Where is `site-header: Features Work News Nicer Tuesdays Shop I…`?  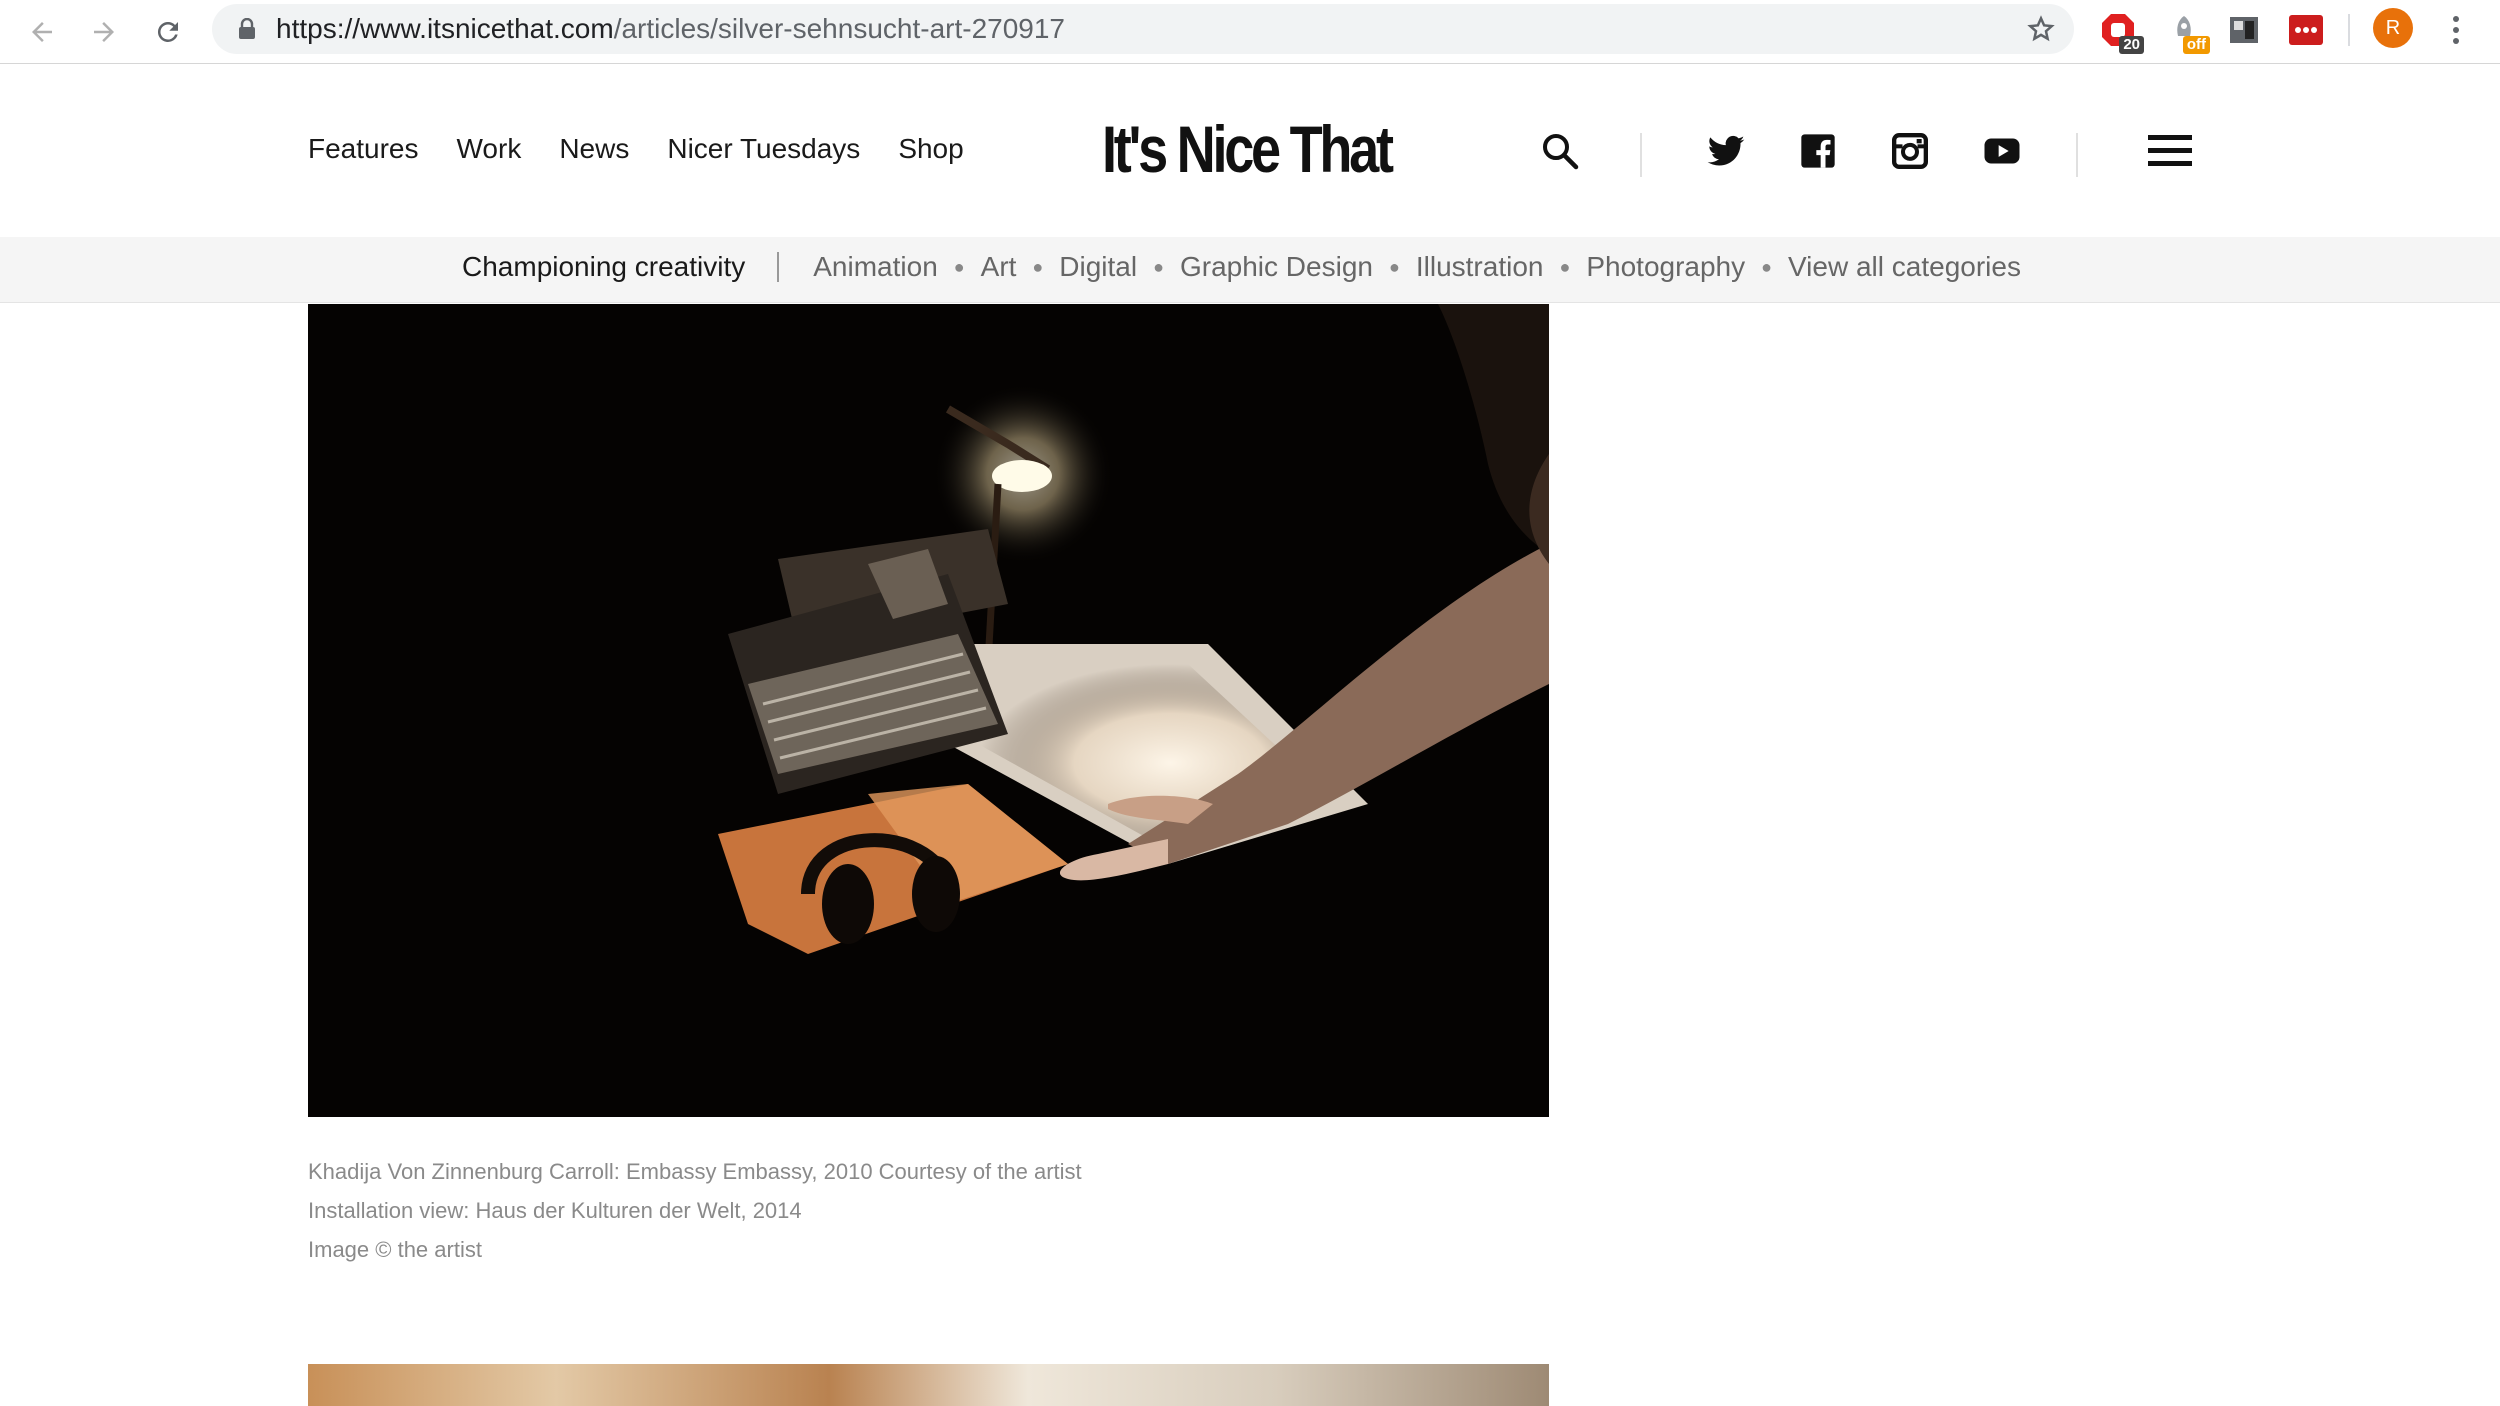 site-header: Features Work News Nicer Tuesdays Shop I… is located at coordinates (1250, 151).